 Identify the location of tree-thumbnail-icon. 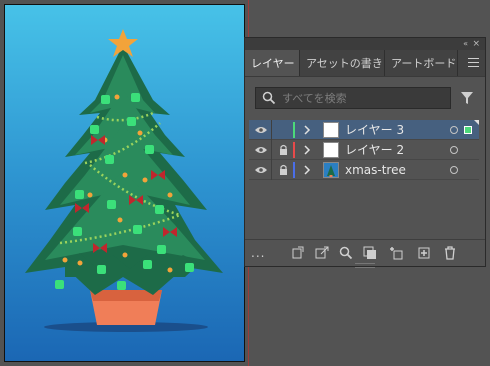
(331, 171).